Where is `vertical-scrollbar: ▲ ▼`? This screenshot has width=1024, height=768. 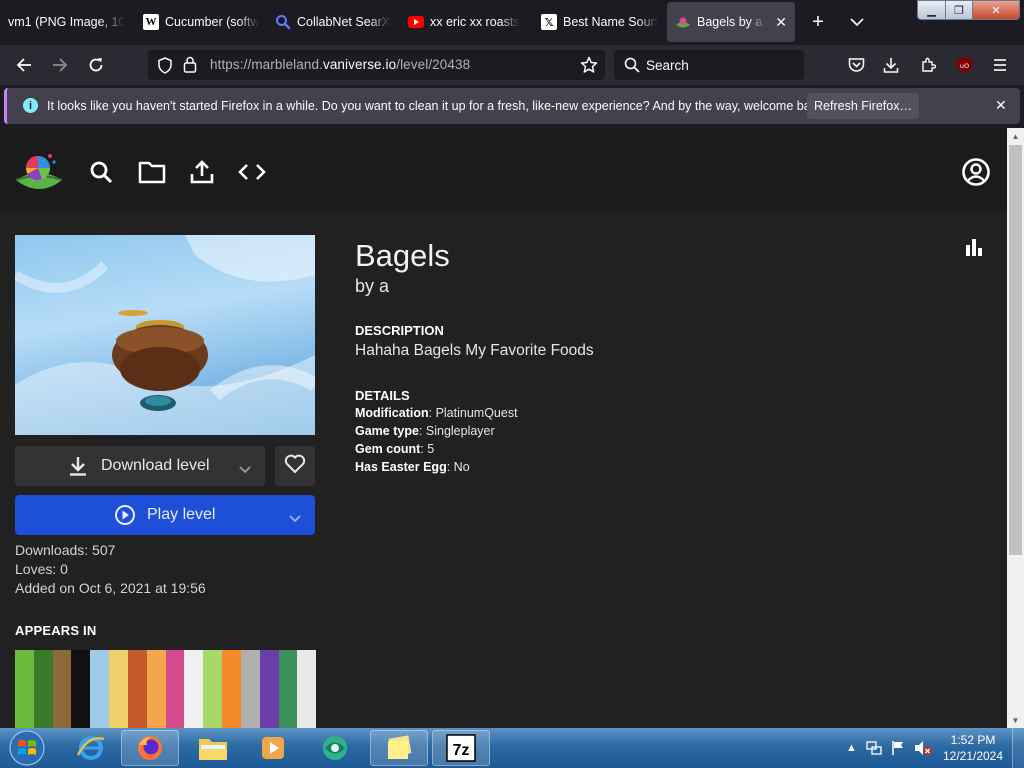 vertical-scrollbar: ▲ ▼ is located at coordinates (1015, 428).